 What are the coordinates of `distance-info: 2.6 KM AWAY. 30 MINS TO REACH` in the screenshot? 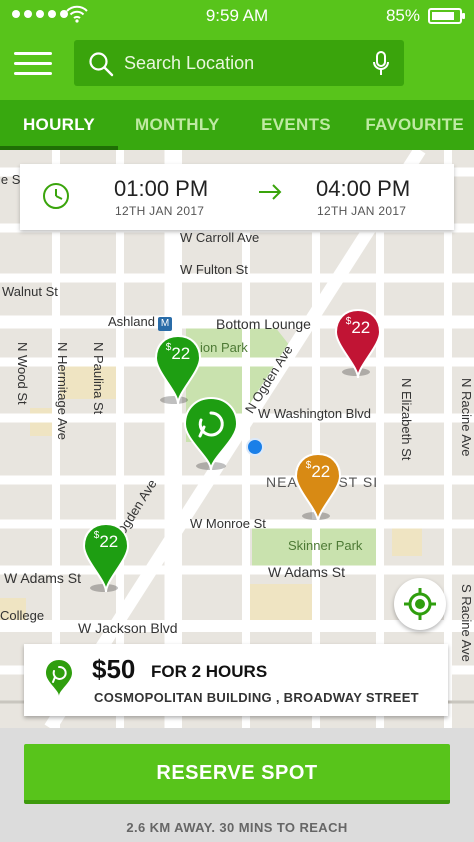 It's located at (237, 827).